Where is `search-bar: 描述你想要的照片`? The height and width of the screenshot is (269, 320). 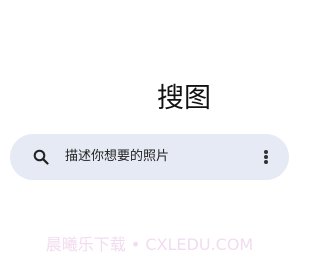 search-bar: 描述你想要的照片 is located at coordinates (149, 157).